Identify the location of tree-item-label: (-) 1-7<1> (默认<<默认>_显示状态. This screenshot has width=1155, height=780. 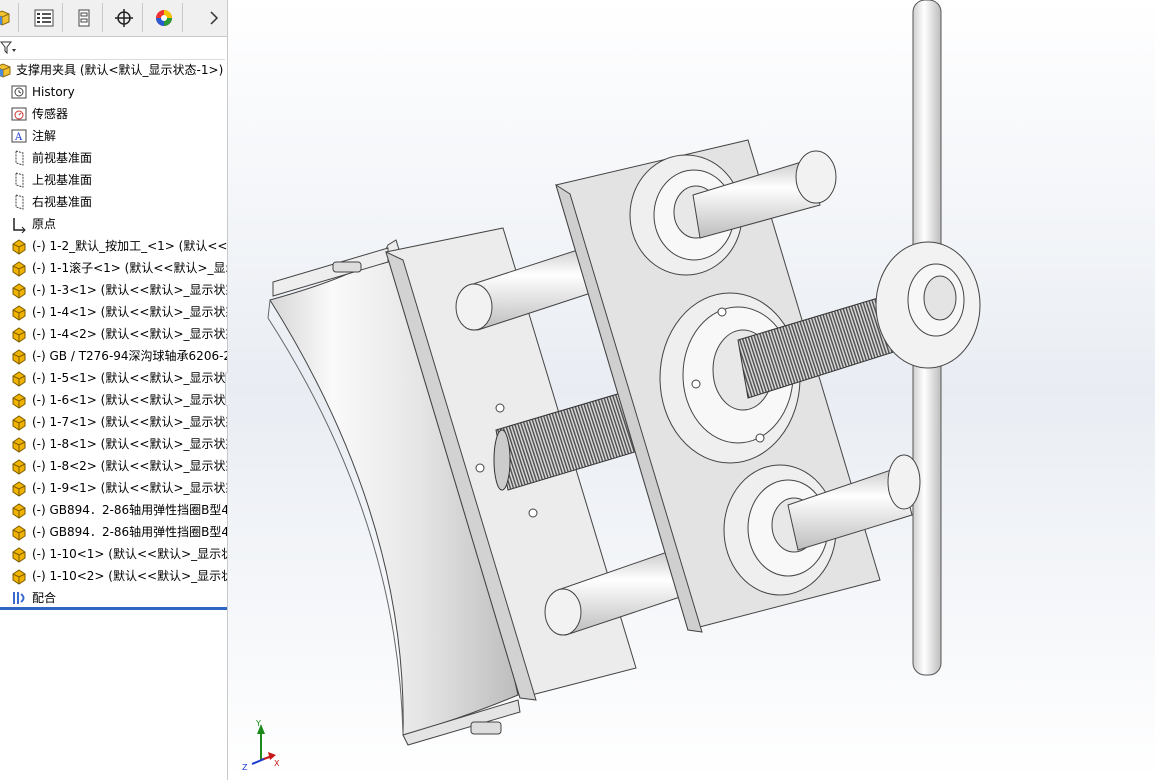
(130, 422).